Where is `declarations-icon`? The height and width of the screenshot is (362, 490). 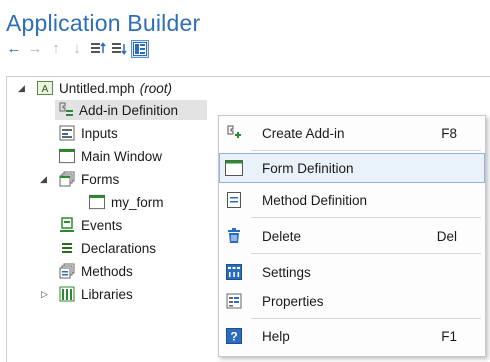
declarations-icon is located at coordinates (67, 248).